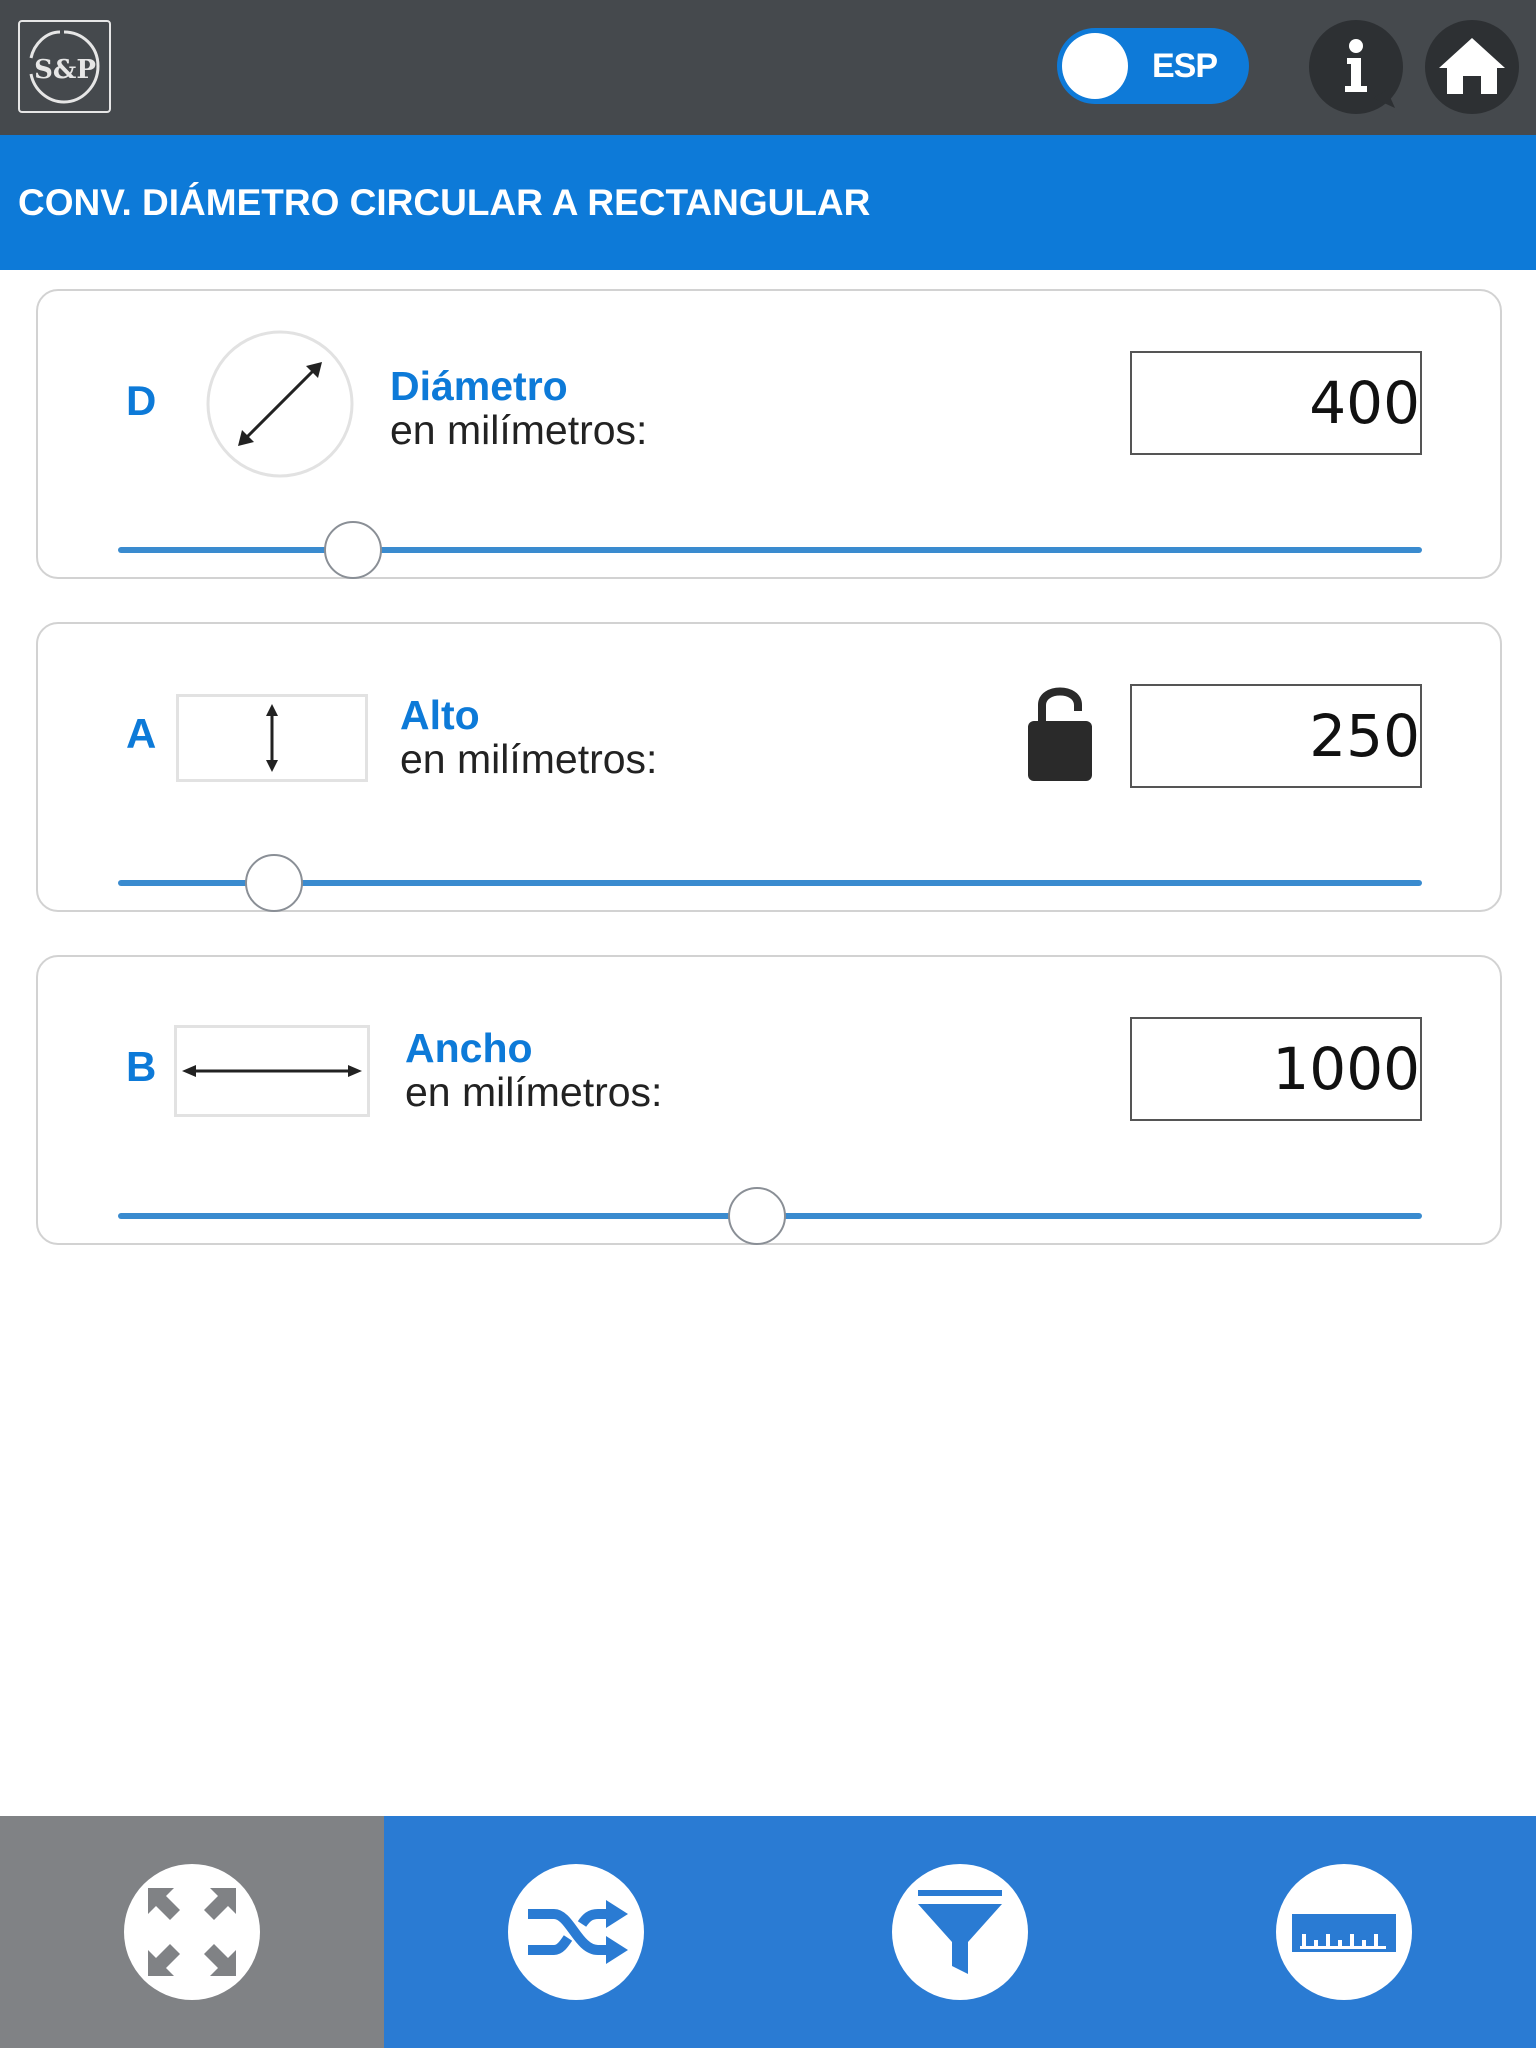 The image size is (1536, 2048). What do you see at coordinates (768, 67) in the screenshot?
I see `top-bar: S&P ESP` at bounding box center [768, 67].